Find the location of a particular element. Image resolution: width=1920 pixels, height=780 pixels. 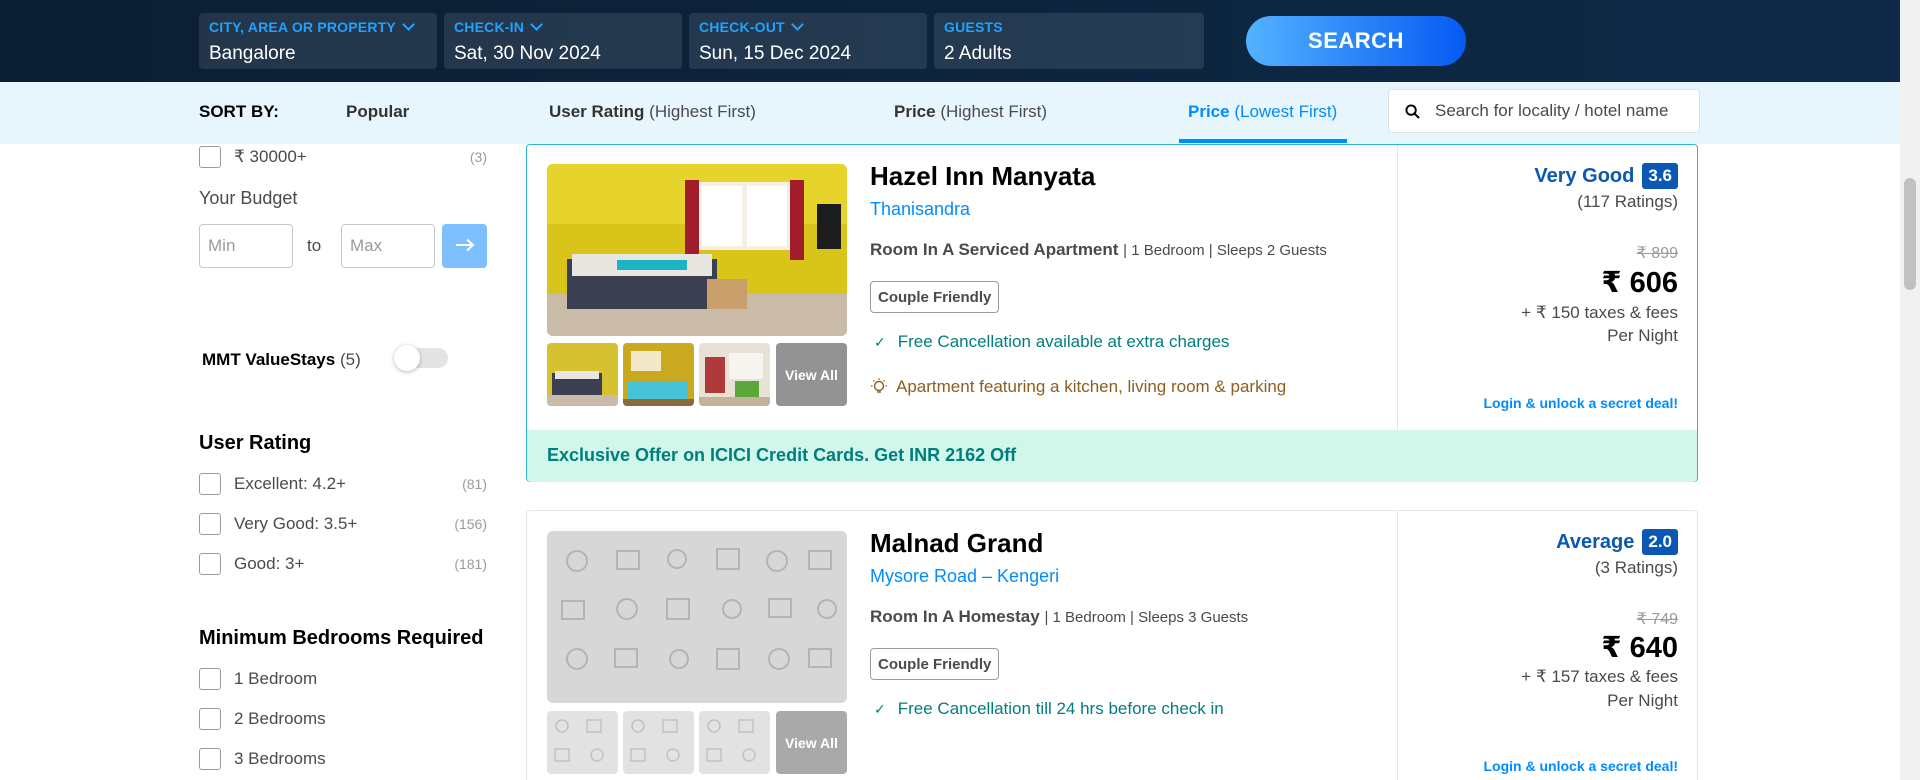

sort-price-high: Price (Highest First) is located at coordinates (970, 112).